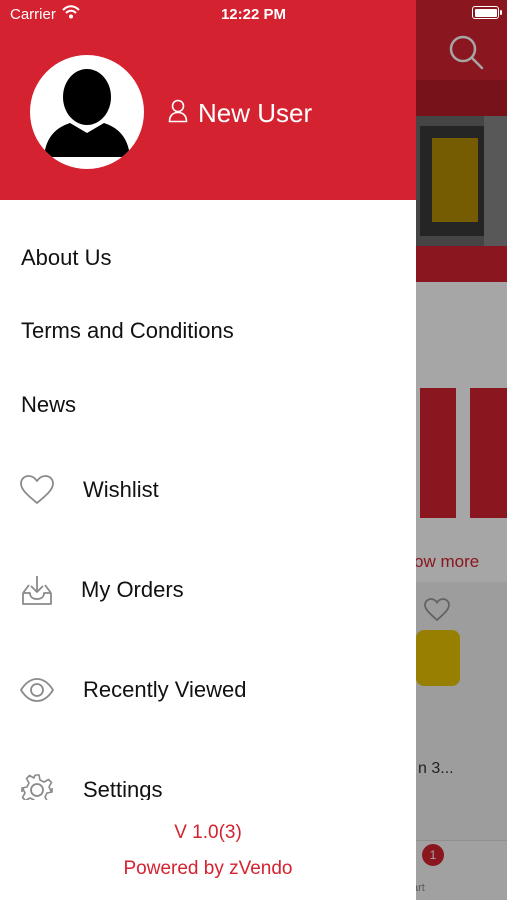 Image resolution: width=507 pixels, height=900 pixels. I want to click on drawer-footer: V 1.0(3) Powered by zVendo, so click(208, 850).